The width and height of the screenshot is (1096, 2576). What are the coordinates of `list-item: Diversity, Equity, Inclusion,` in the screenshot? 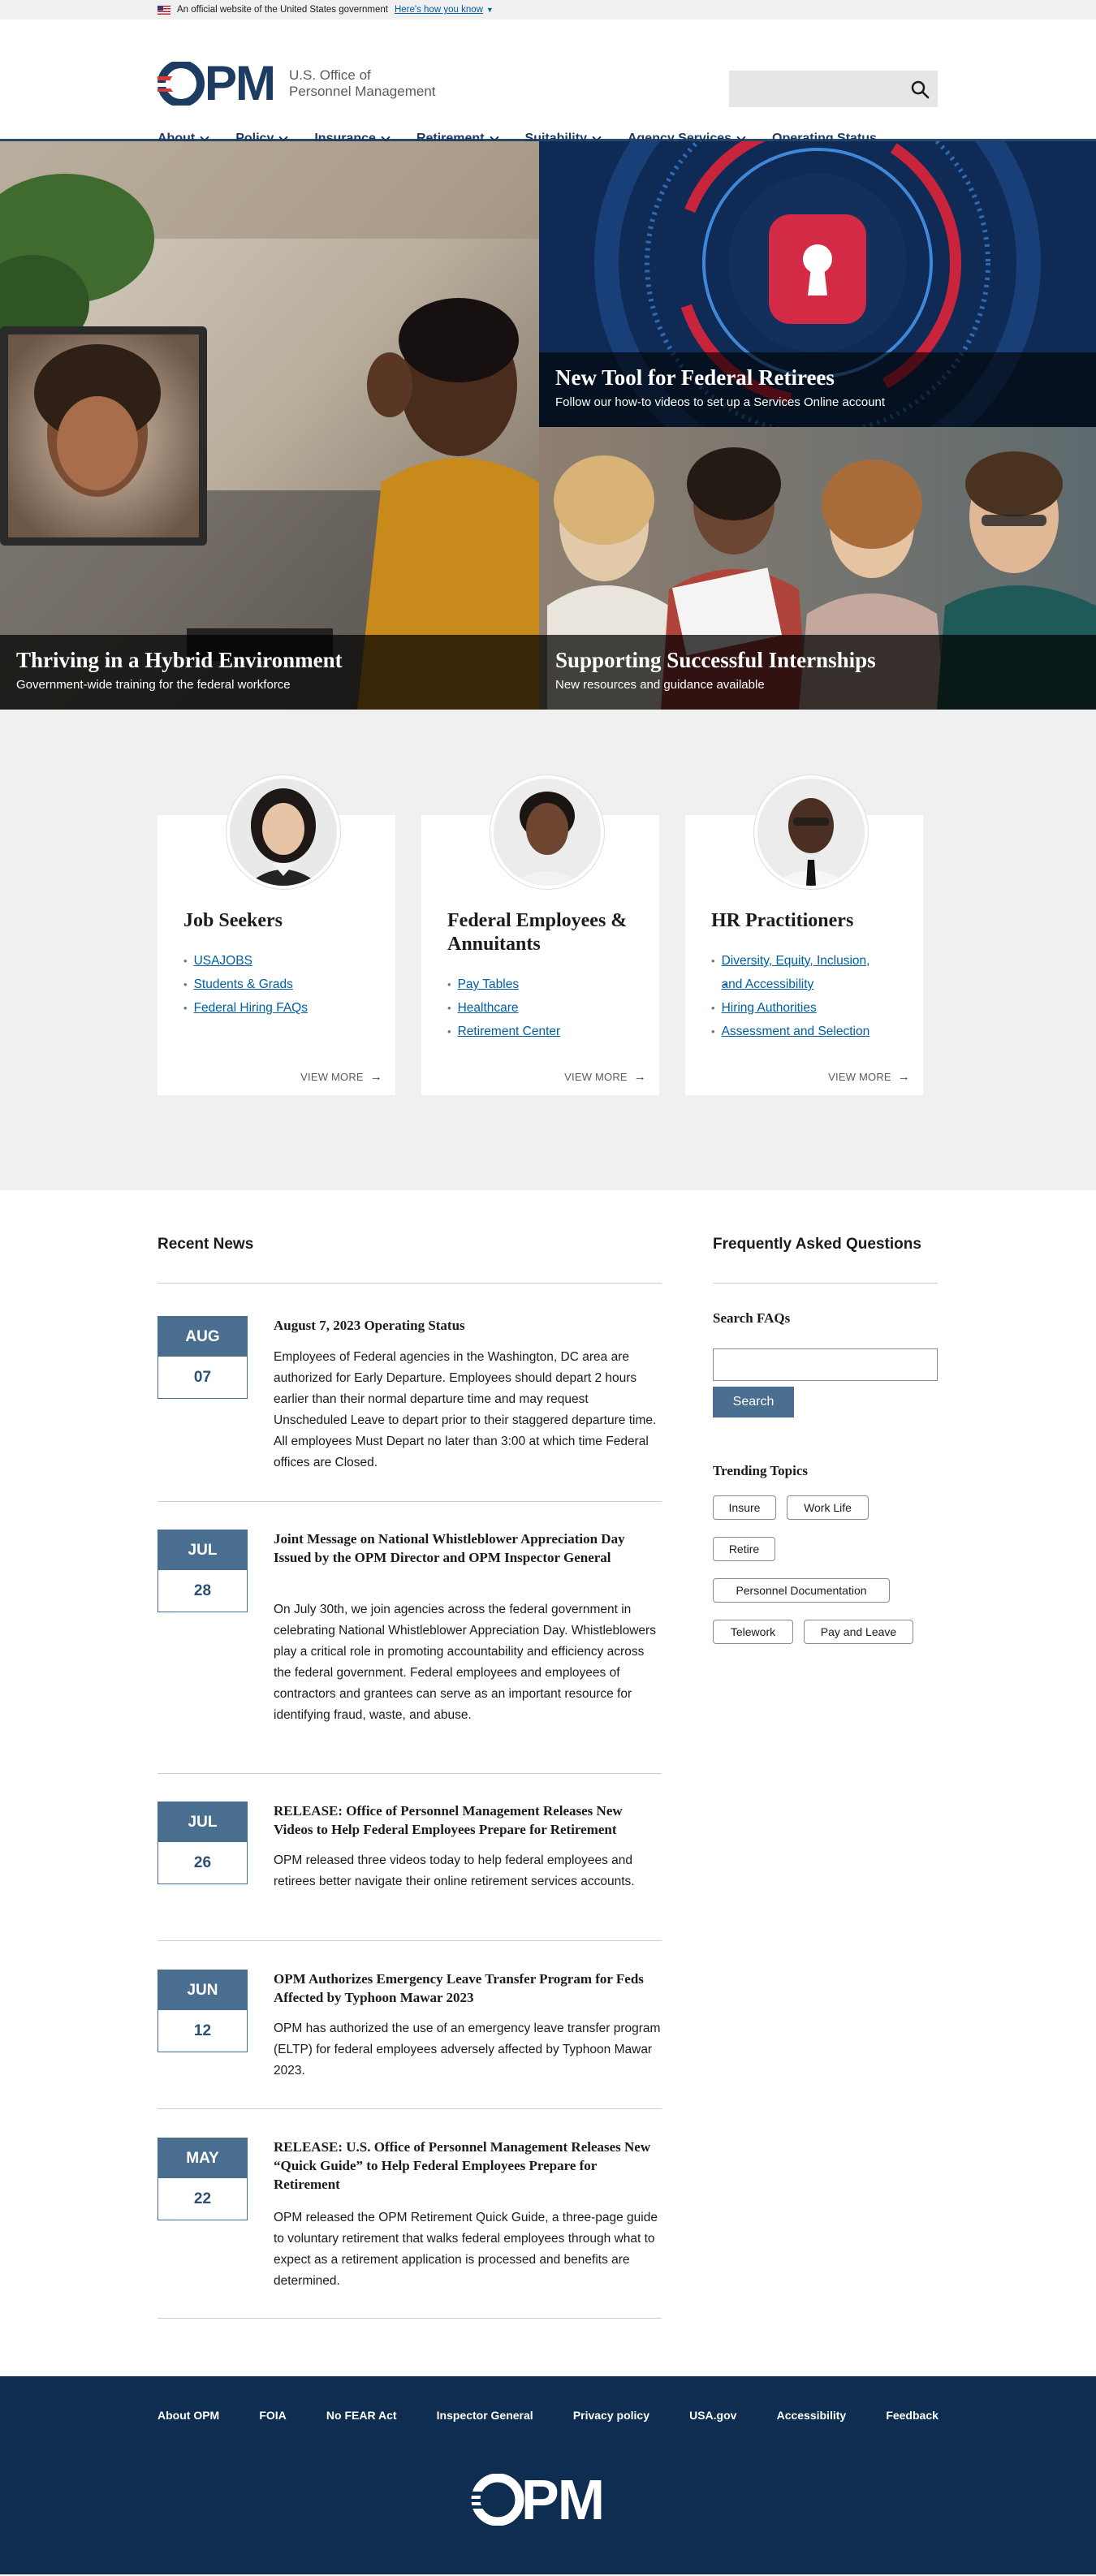 It's located at (790, 961).